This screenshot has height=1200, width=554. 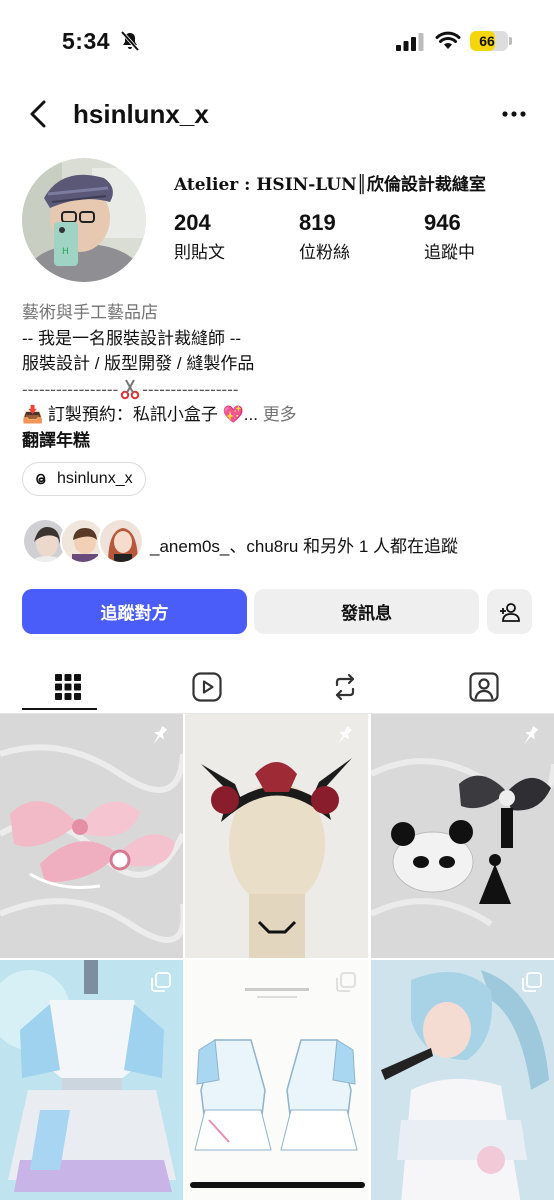 I want to click on more-link: 更多, so click(x=280, y=414).